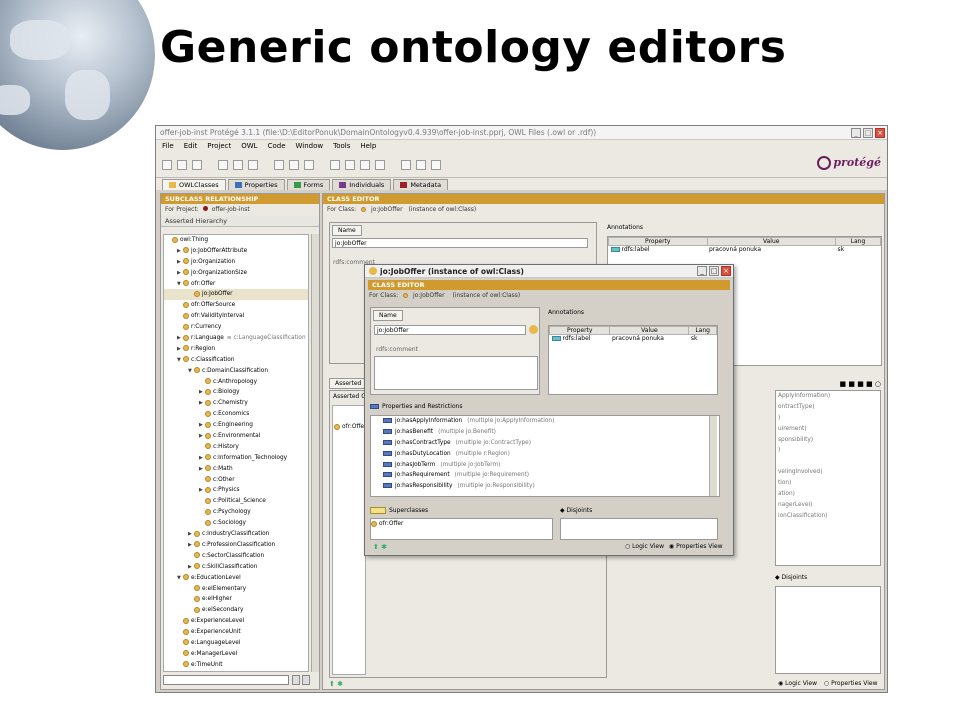 Image resolution: width=960 pixels, height=720 pixels. What do you see at coordinates (702, 330) in the screenshot?
I see `dlg-ann-col-lang: Lang` at bounding box center [702, 330].